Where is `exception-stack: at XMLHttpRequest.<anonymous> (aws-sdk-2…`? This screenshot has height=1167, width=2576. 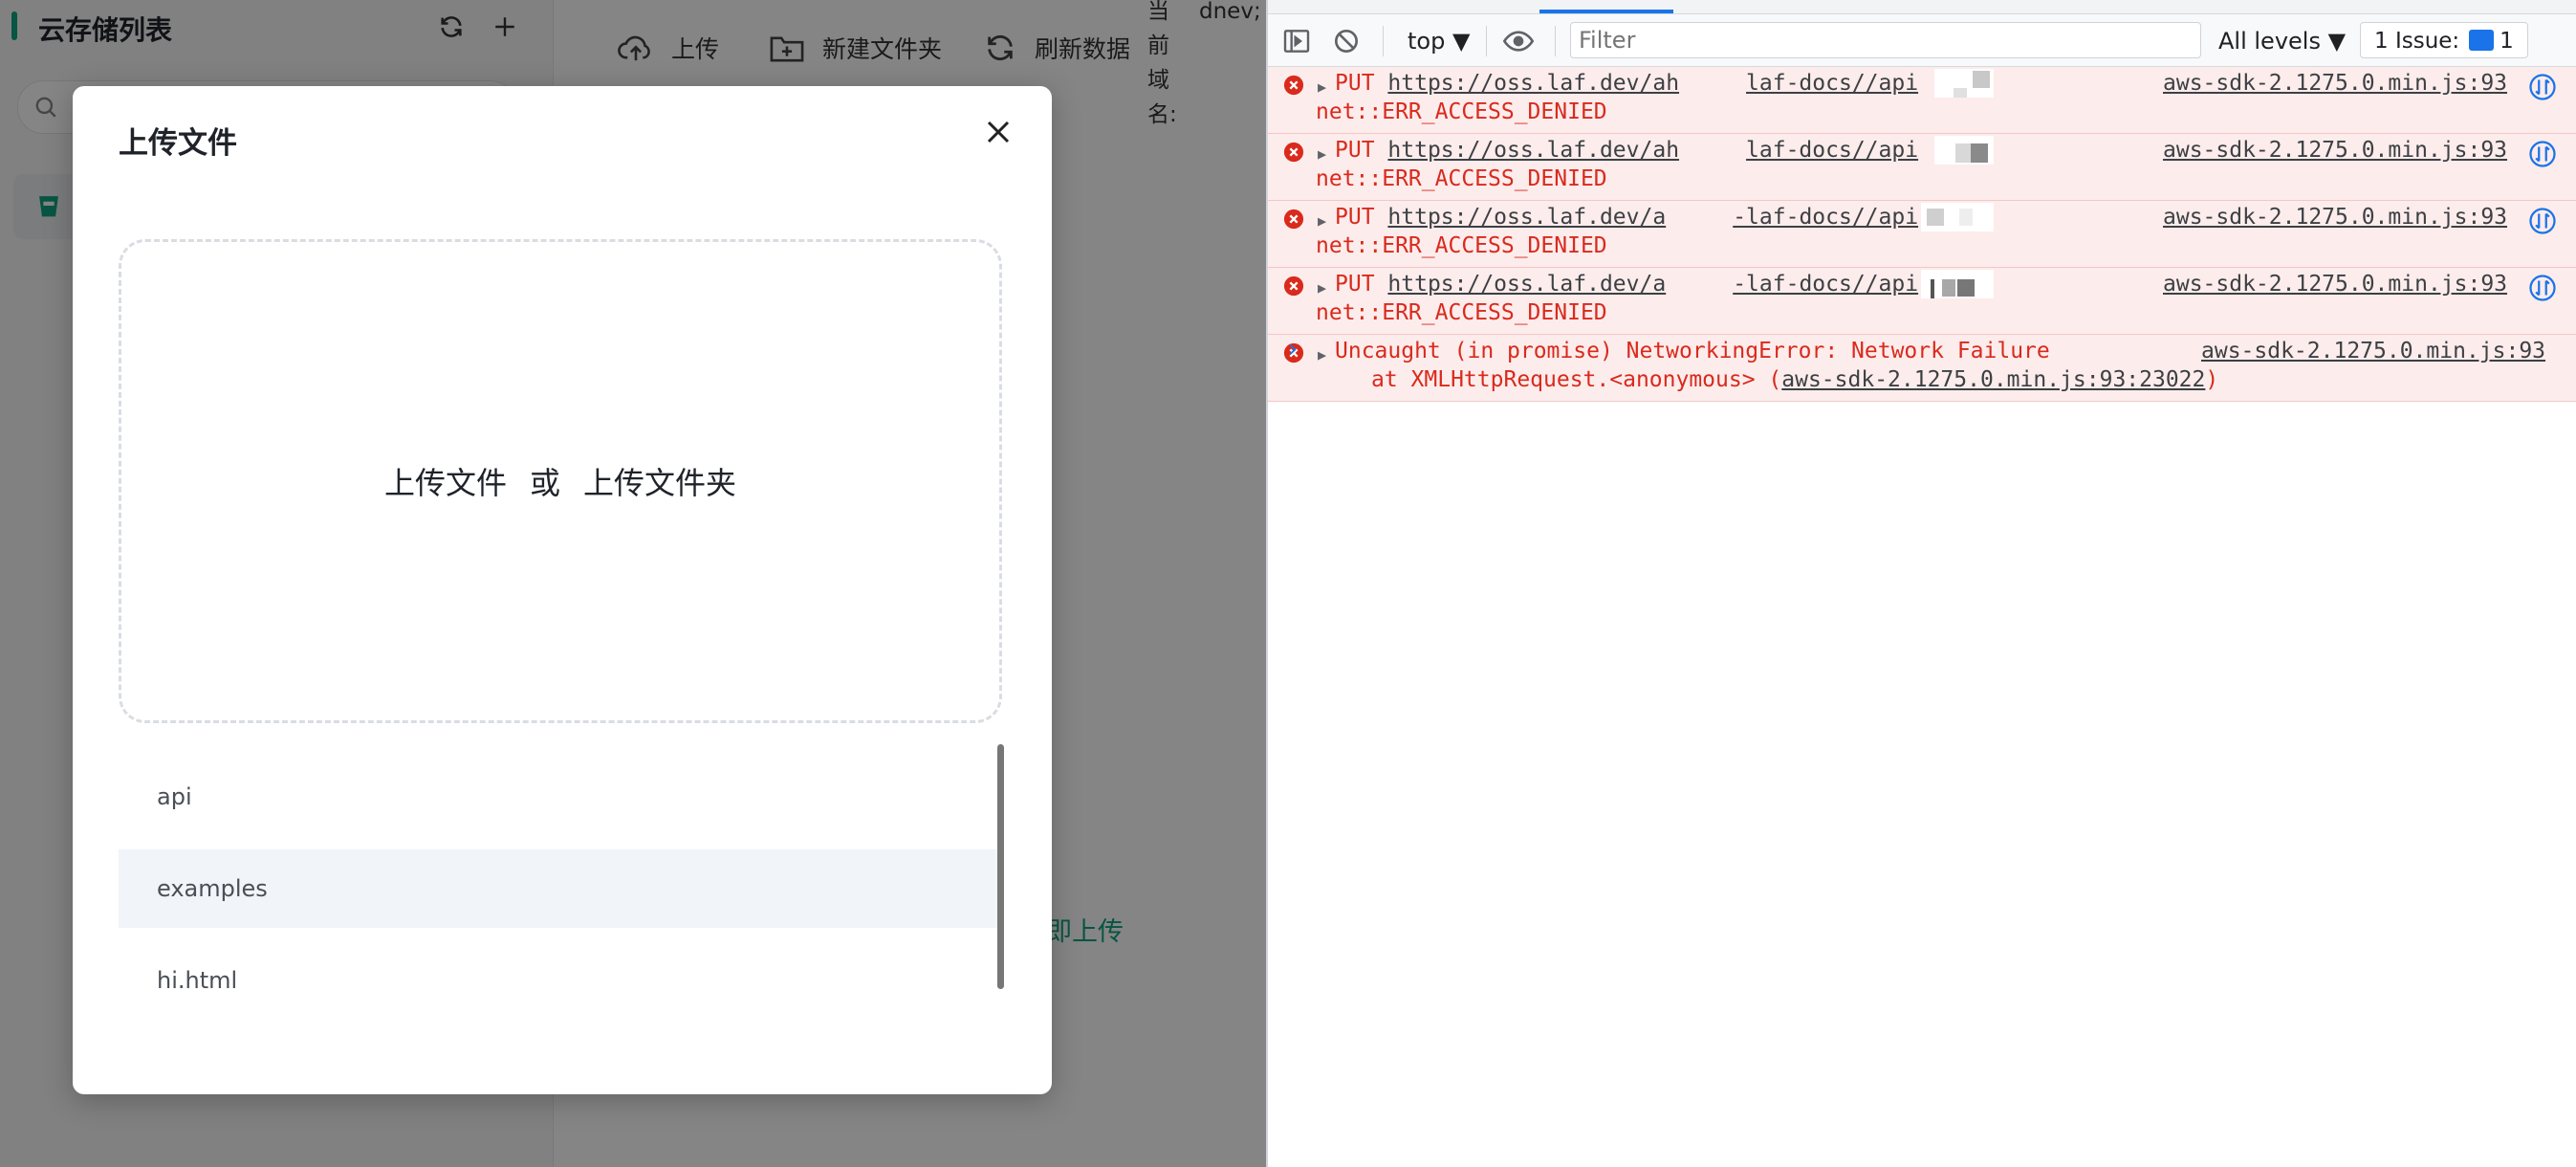 exception-stack: at XMLHttpRequest.<anonymous> (aws-sdk-2… is located at coordinates (1794, 379).